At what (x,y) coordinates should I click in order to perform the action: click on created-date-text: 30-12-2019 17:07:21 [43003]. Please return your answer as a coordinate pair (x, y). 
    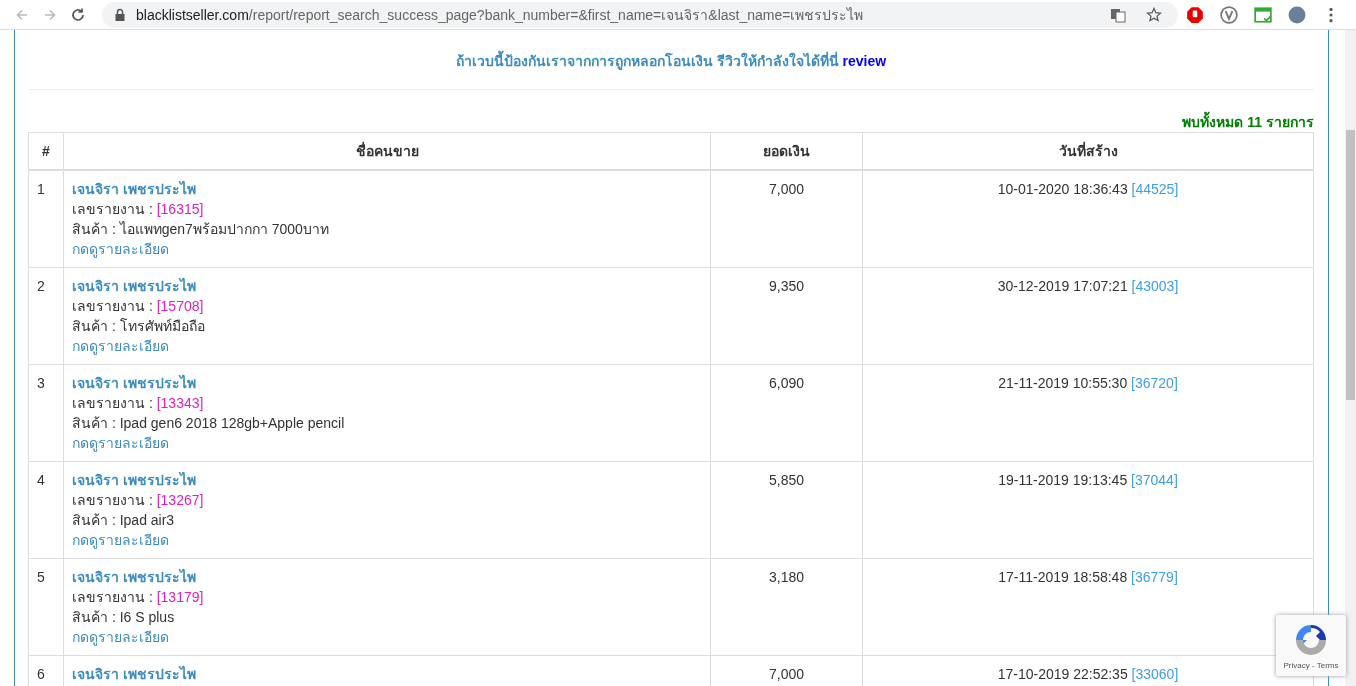
    Looking at the image, I should click on (1088, 286).